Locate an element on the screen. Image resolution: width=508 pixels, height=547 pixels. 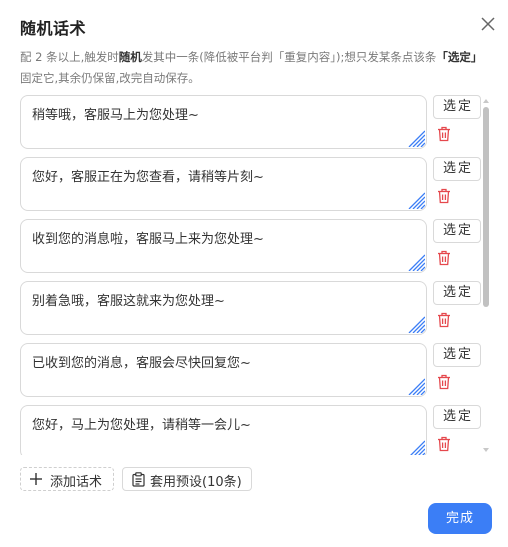
add-phrase-label: 添加话术 is located at coordinates (76, 482).